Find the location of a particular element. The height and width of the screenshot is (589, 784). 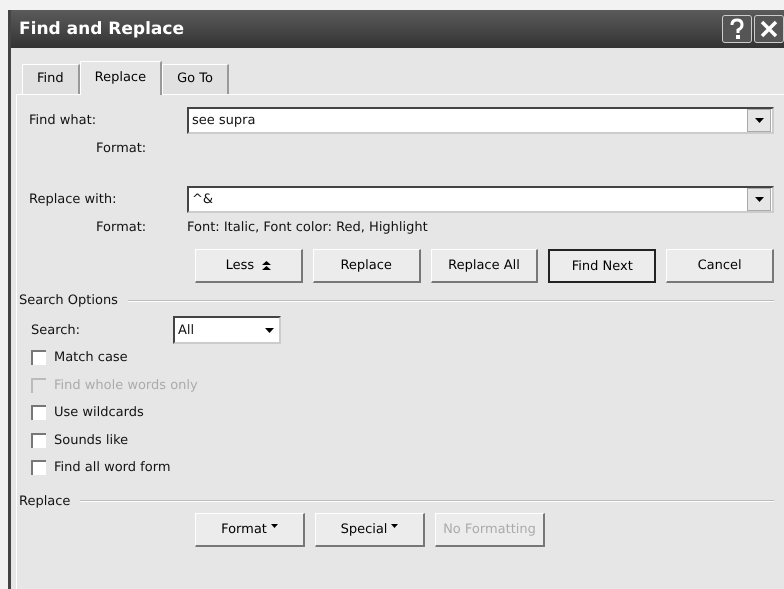

search-dropdown: All is located at coordinates (227, 330).